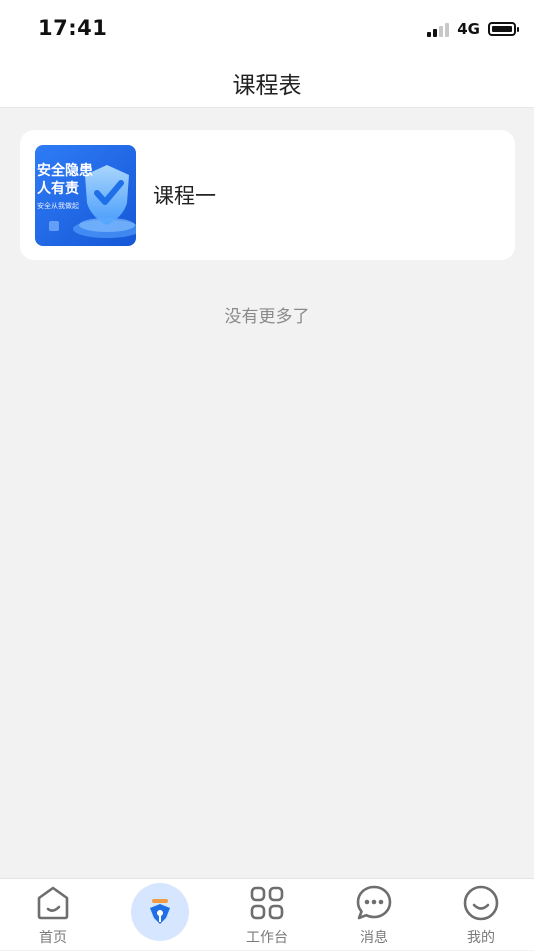  I want to click on home-icon, so click(53, 903).